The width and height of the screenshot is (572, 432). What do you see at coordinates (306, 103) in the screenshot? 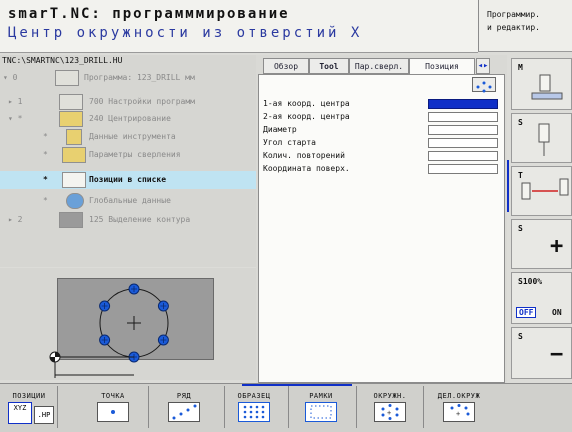
I see `field-label-center-1: 1-ая коорд. центра` at bounding box center [306, 103].